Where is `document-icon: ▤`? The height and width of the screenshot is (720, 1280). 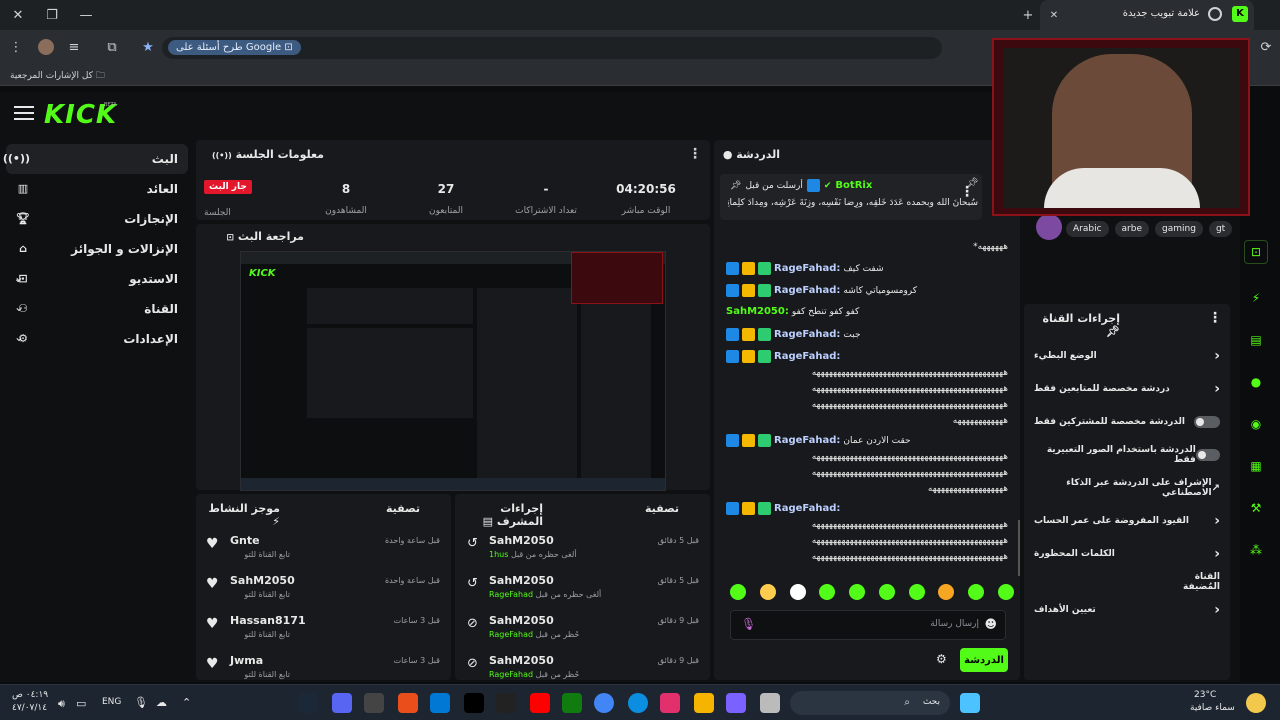
document-icon: ▤ is located at coordinates (1256, 340).